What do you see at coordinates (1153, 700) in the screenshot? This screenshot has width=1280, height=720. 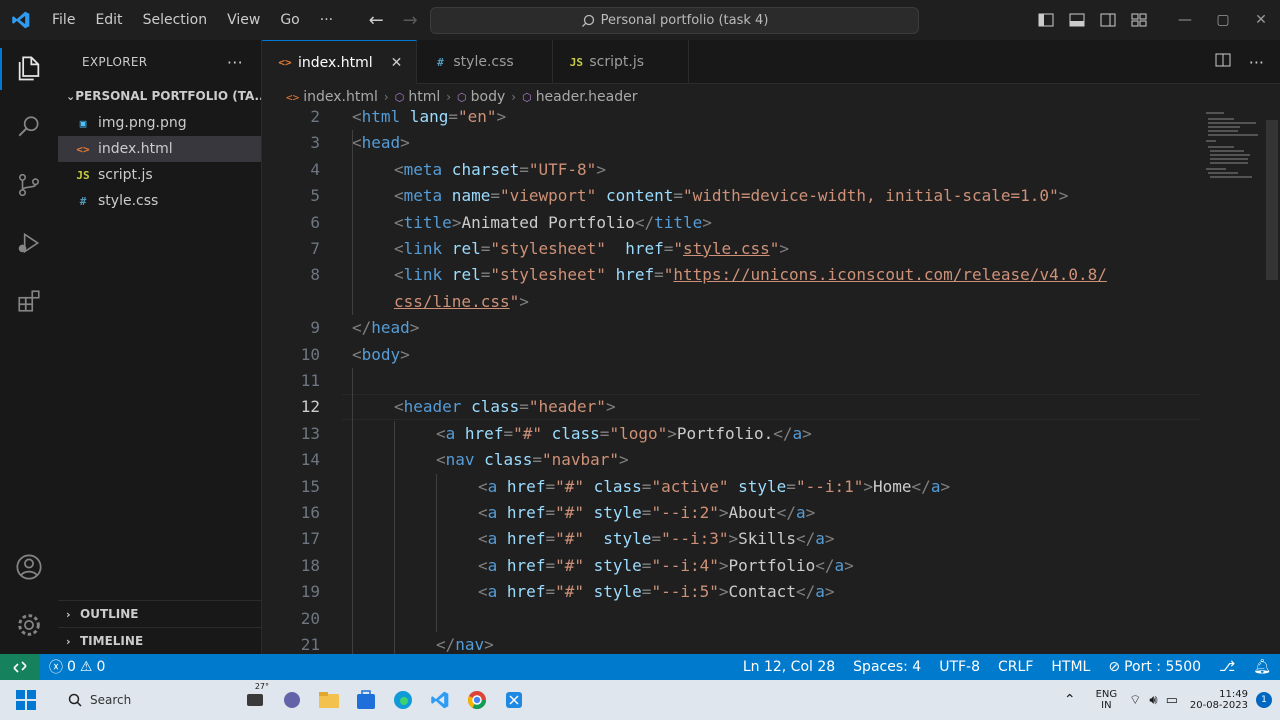 I see `volume-icon: 🔊︎` at bounding box center [1153, 700].